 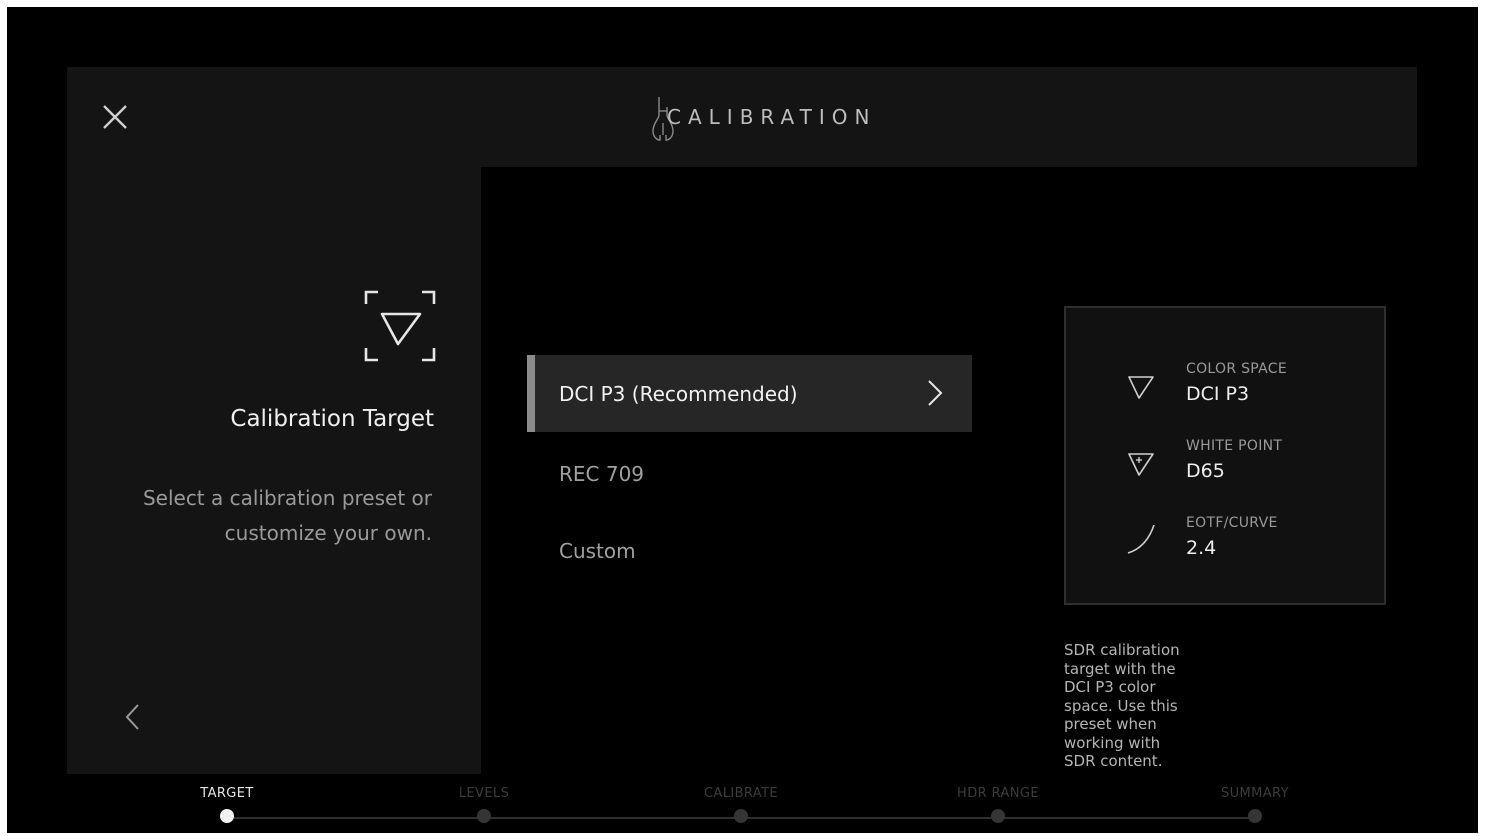 I want to click on triangle-plus-icon, so click(x=1141, y=464).